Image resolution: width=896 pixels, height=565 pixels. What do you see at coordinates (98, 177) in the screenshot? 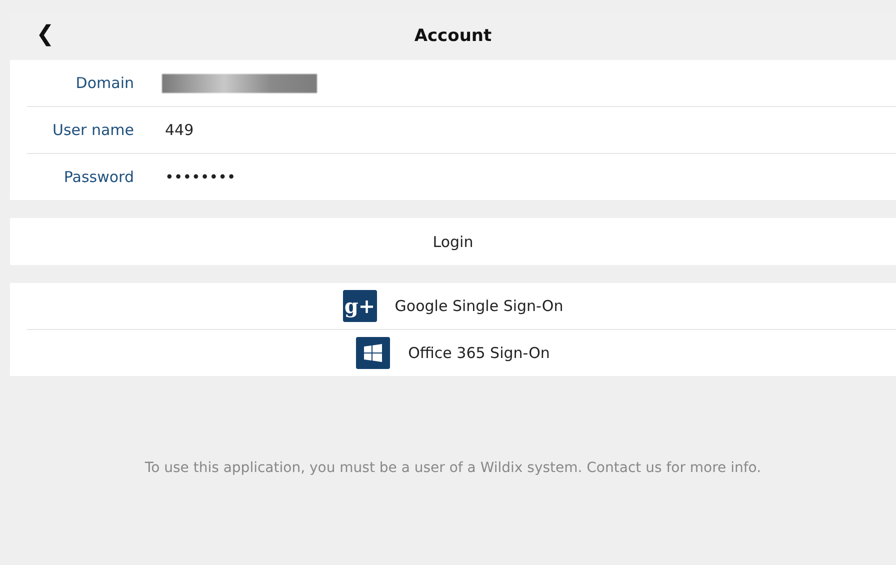
I see `field-label: Password` at bounding box center [98, 177].